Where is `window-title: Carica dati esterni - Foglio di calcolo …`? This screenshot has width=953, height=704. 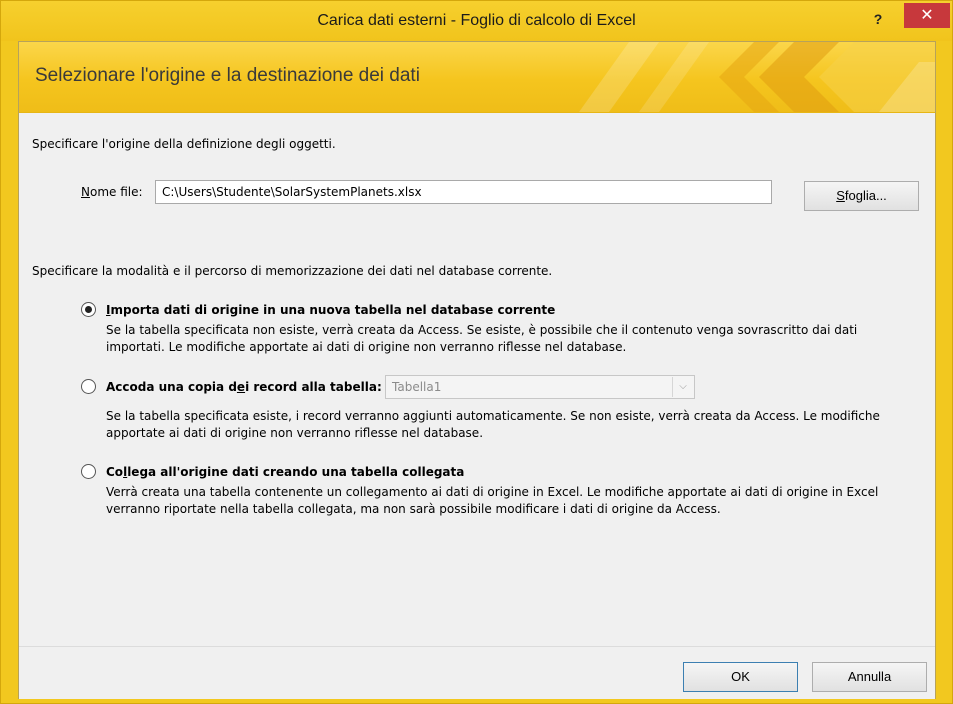 window-title: Carica dati esterni - Foglio di calcolo … is located at coordinates (476, 20).